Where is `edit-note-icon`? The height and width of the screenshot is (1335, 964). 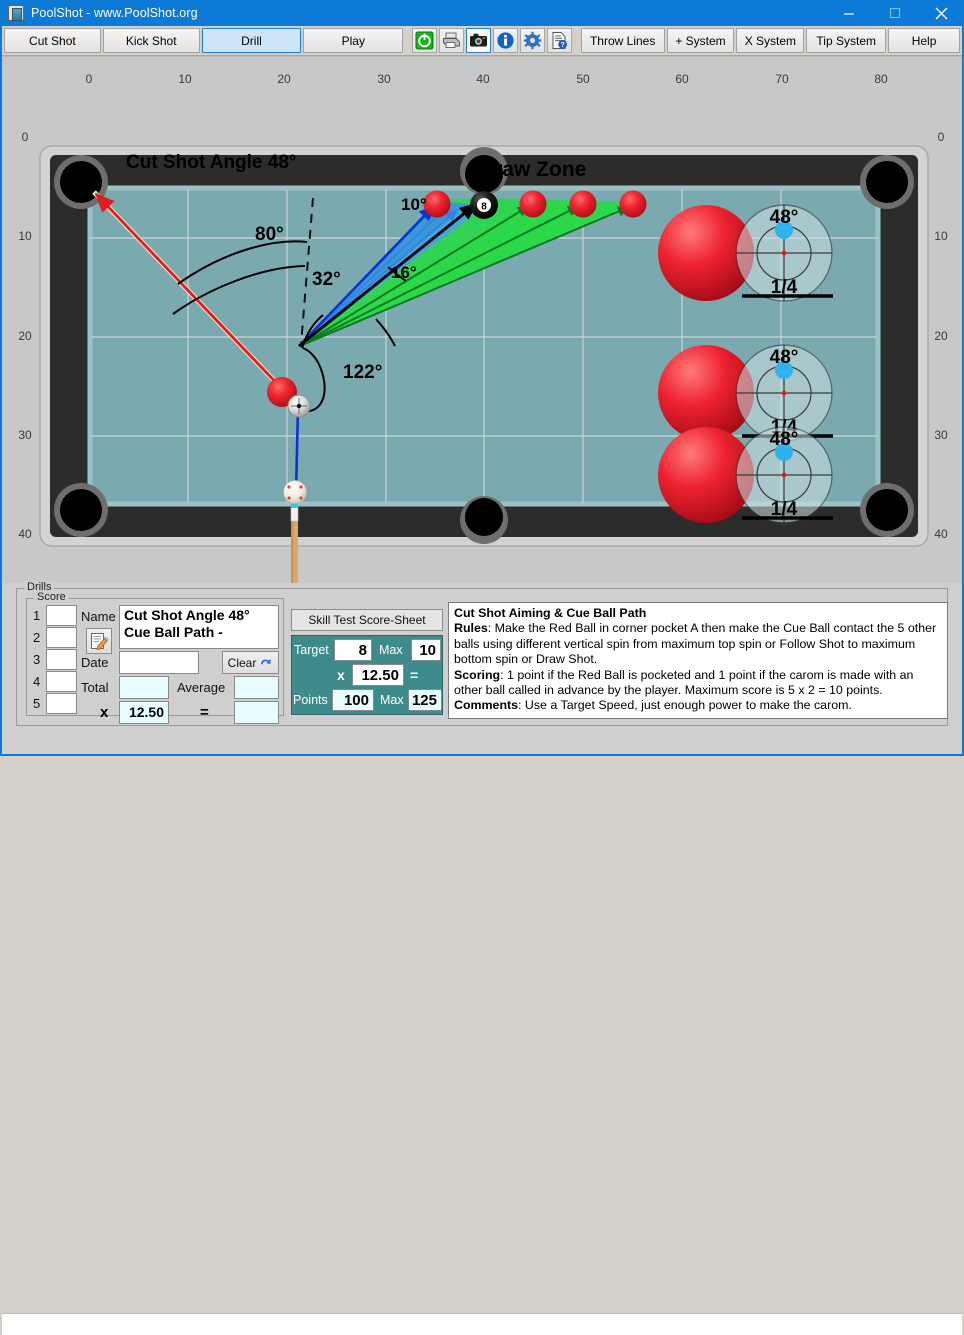
edit-note-icon is located at coordinates (99, 641).